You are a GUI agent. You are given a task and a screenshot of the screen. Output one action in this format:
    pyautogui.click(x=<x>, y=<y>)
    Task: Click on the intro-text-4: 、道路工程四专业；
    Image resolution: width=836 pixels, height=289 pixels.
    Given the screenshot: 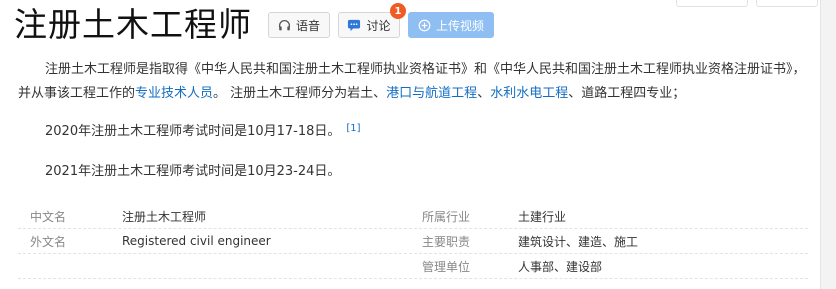 What is the action you would take?
    pyautogui.click(x=627, y=93)
    